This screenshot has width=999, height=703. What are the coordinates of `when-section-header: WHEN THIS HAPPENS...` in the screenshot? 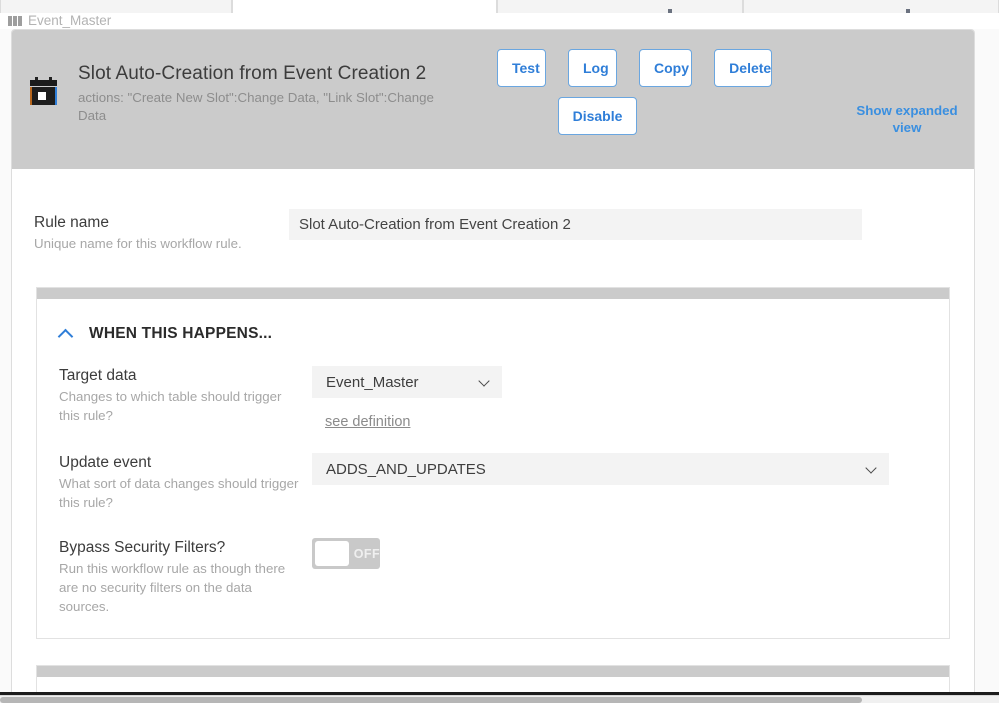 It's located at (493, 321).